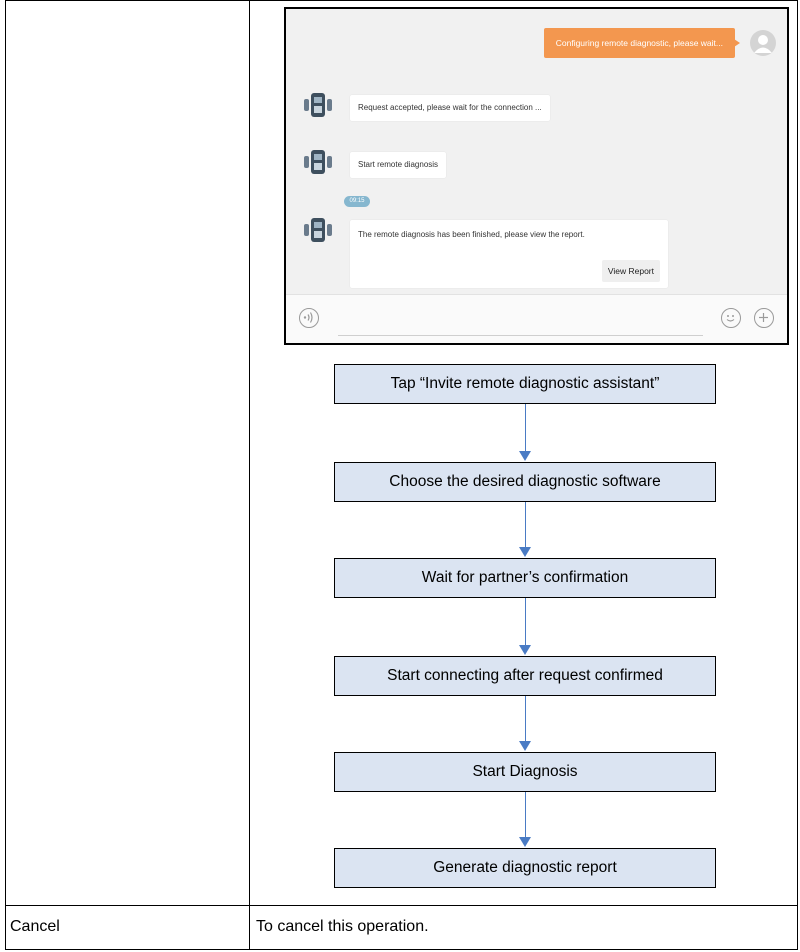 This screenshot has height=952, width=800. What do you see at coordinates (731, 318) in the screenshot?
I see `emoji-icon` at bounding box center [731, 318].